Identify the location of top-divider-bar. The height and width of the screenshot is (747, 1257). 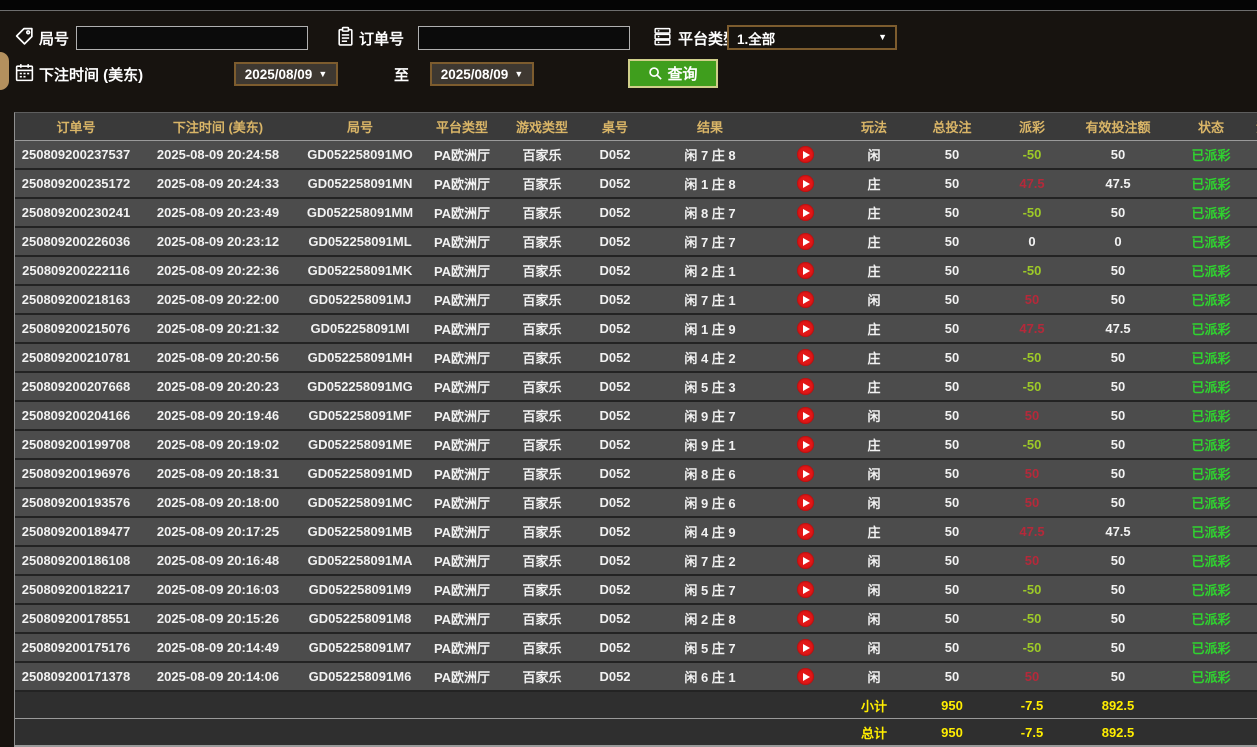
(628, 5).